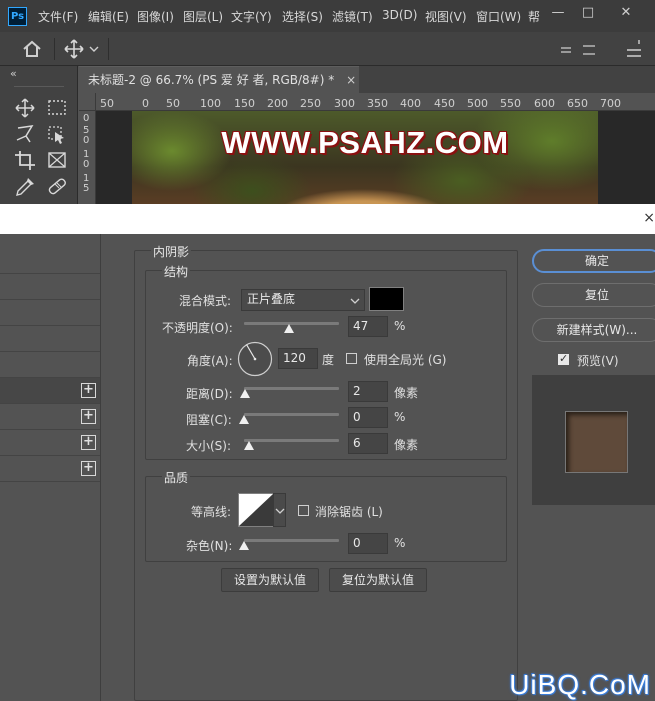 The width and height of the screenshot is (655, 701). Describe the element at coordinates (386, 299) in the screenshot. I see `shadow-color-swatch` at that location.